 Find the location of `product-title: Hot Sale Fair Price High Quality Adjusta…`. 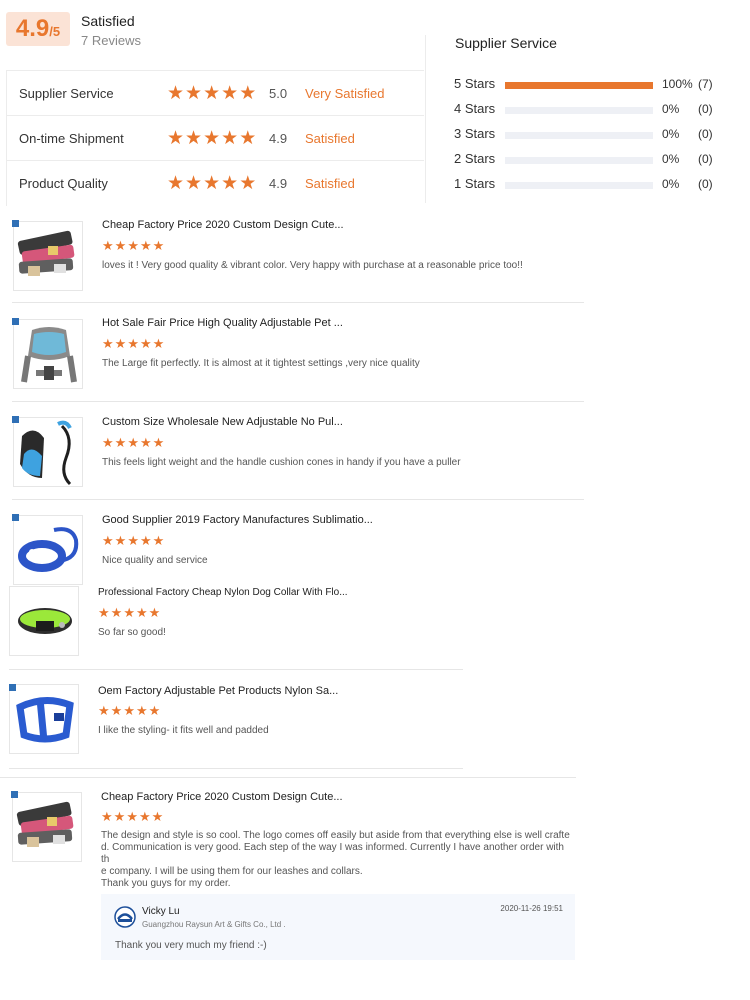

product-title: Hot Sale Fair Price High Quality Adjusta… is located at coordinates (222, 323).